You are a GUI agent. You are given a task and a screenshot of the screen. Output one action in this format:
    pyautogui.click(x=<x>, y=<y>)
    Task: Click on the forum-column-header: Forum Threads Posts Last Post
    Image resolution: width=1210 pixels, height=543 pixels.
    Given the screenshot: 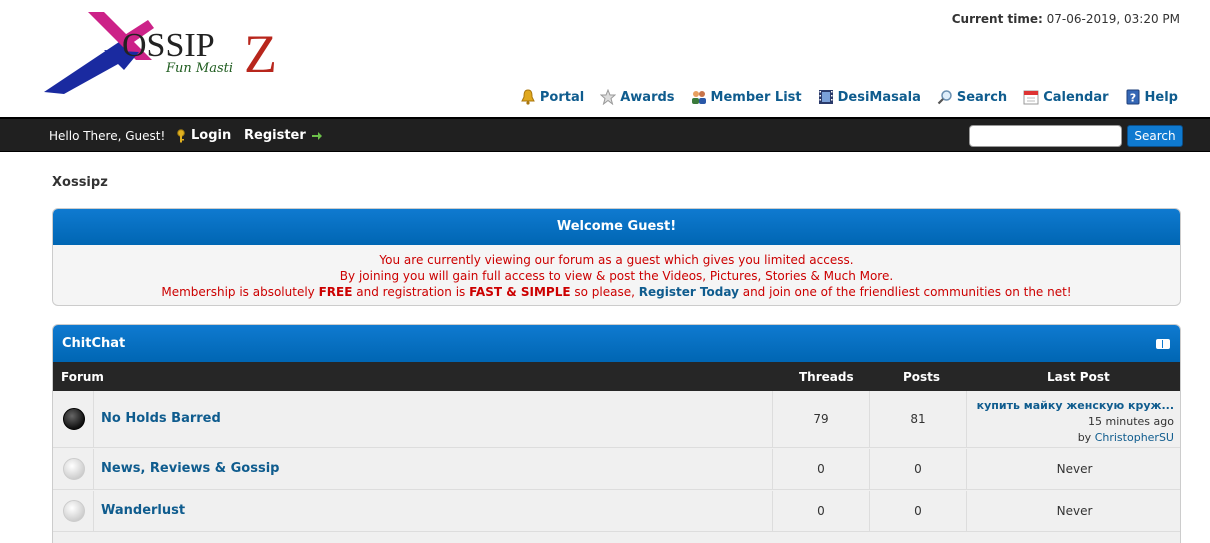 What is the action you would take?
    pyautogui.click(x=616, y=376)
    